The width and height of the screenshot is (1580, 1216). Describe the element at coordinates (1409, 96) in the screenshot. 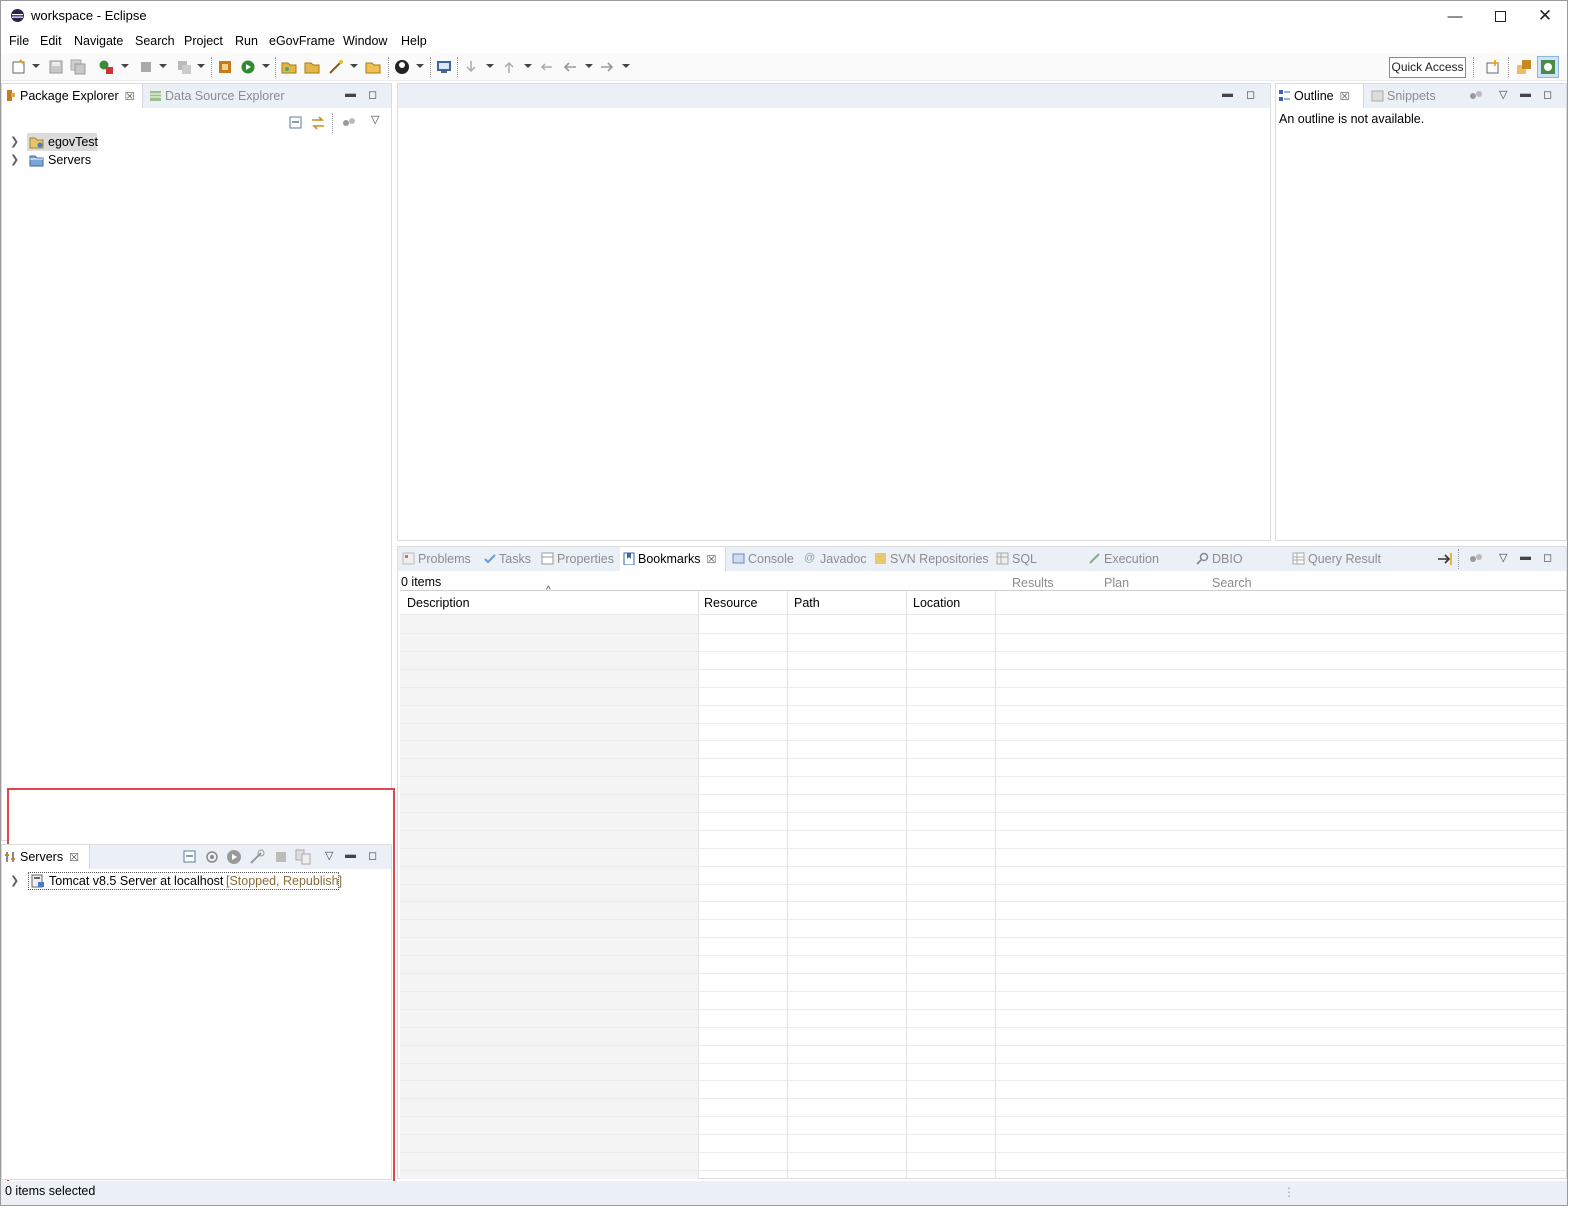

I see `tab-snippets: Snippets` at that location.